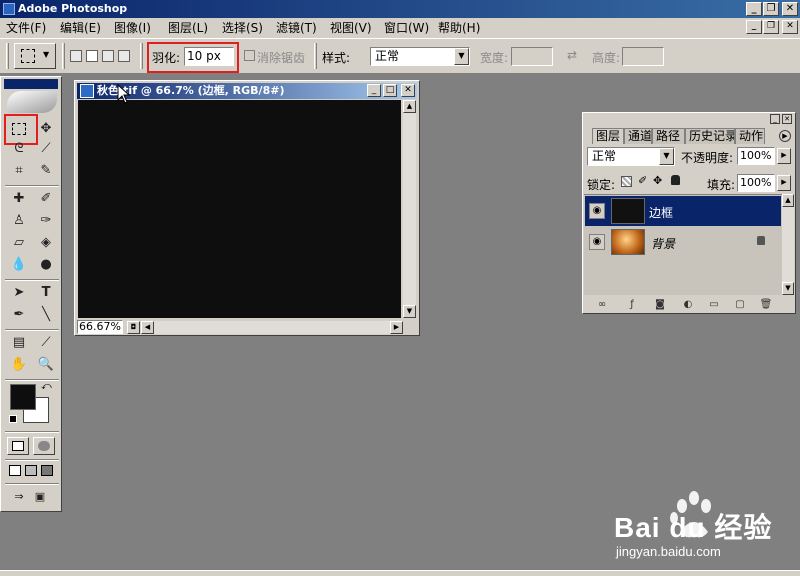  Describe the element at coordinates (420, 56) in the screenshot. I see `style-dropdown: 正常 ▼` at that location.